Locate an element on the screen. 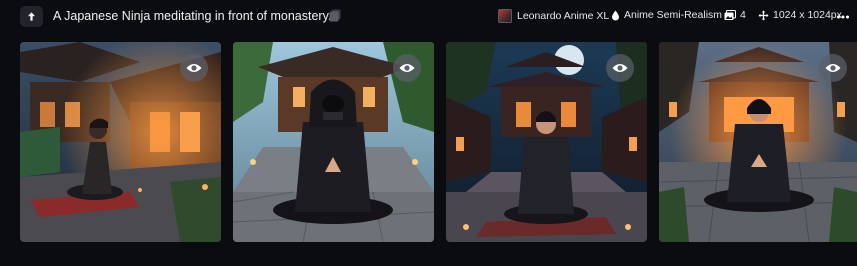  view-image-1-button is located at coordinates (194, 68).